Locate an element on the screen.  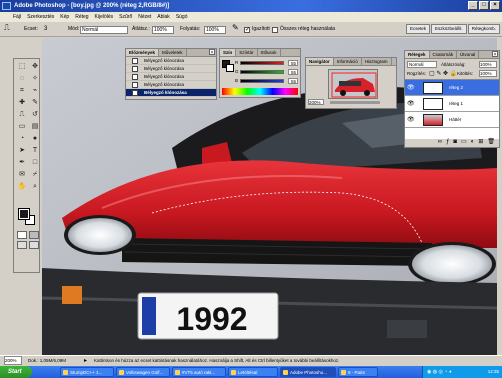
brush-size-value: 3 is located at coordinates (45, 29).